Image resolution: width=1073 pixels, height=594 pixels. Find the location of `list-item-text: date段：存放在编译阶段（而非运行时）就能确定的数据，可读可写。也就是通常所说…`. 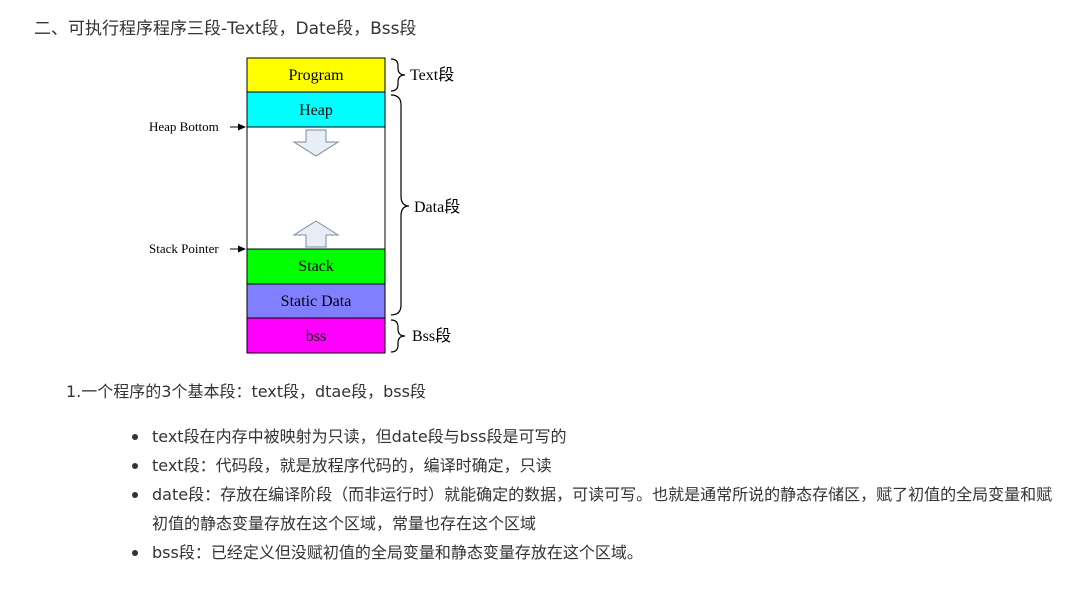

list-item-text: date段：存放在编译阶段（而非运行时）就能确定的数据，可读可写。也就是通常所说… is located at coordinates (602, 509).